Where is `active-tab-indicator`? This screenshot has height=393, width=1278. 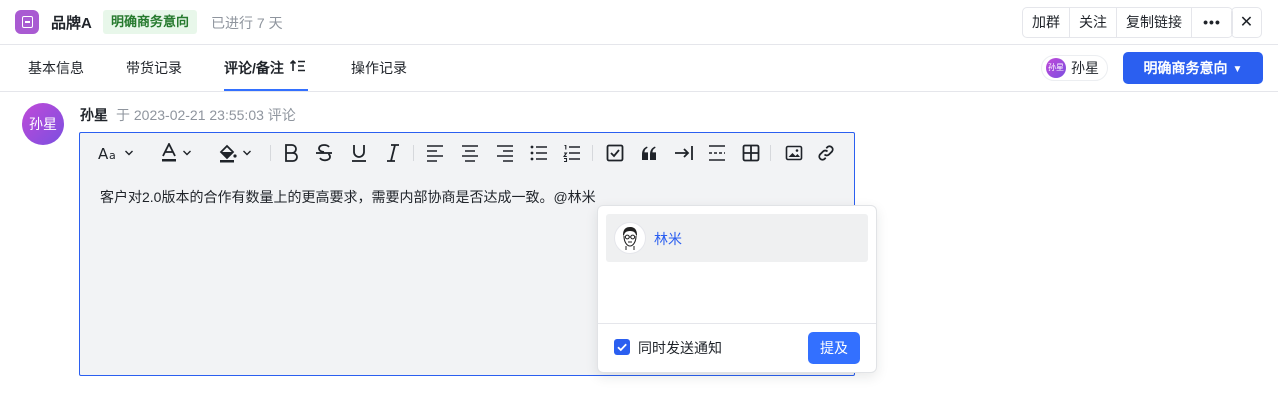
active-tab-indicator is located at coordinates (266, 90).